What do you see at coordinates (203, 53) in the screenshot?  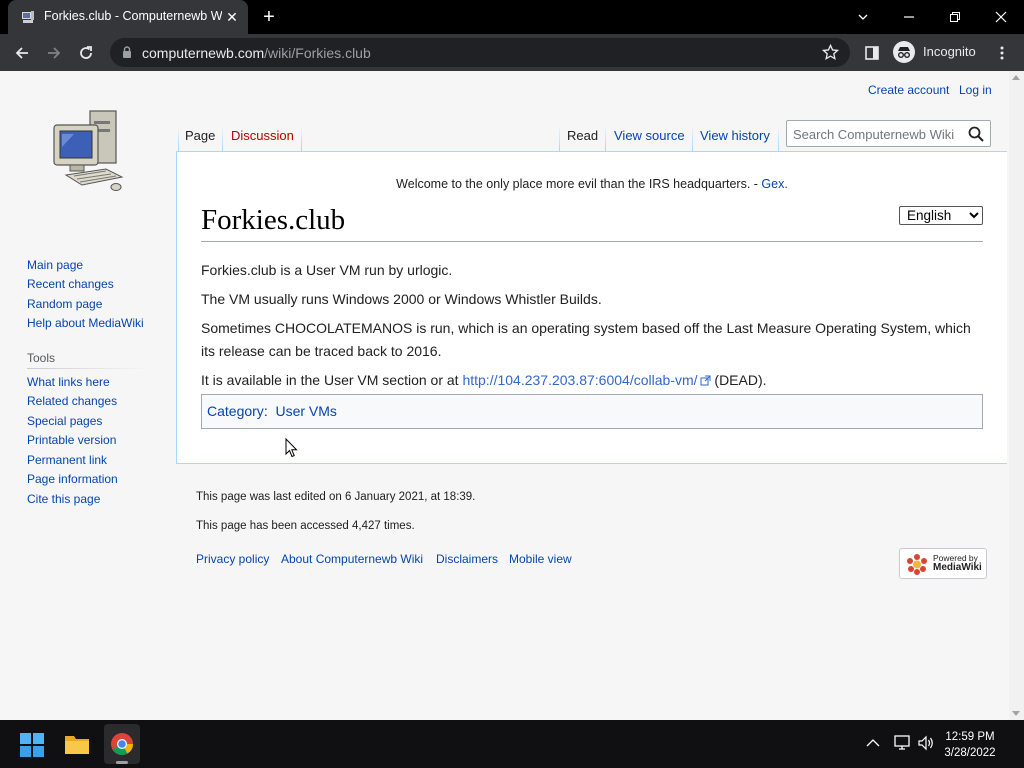 I see `url-host: computernewb.com` at bounding box center [203, 53].